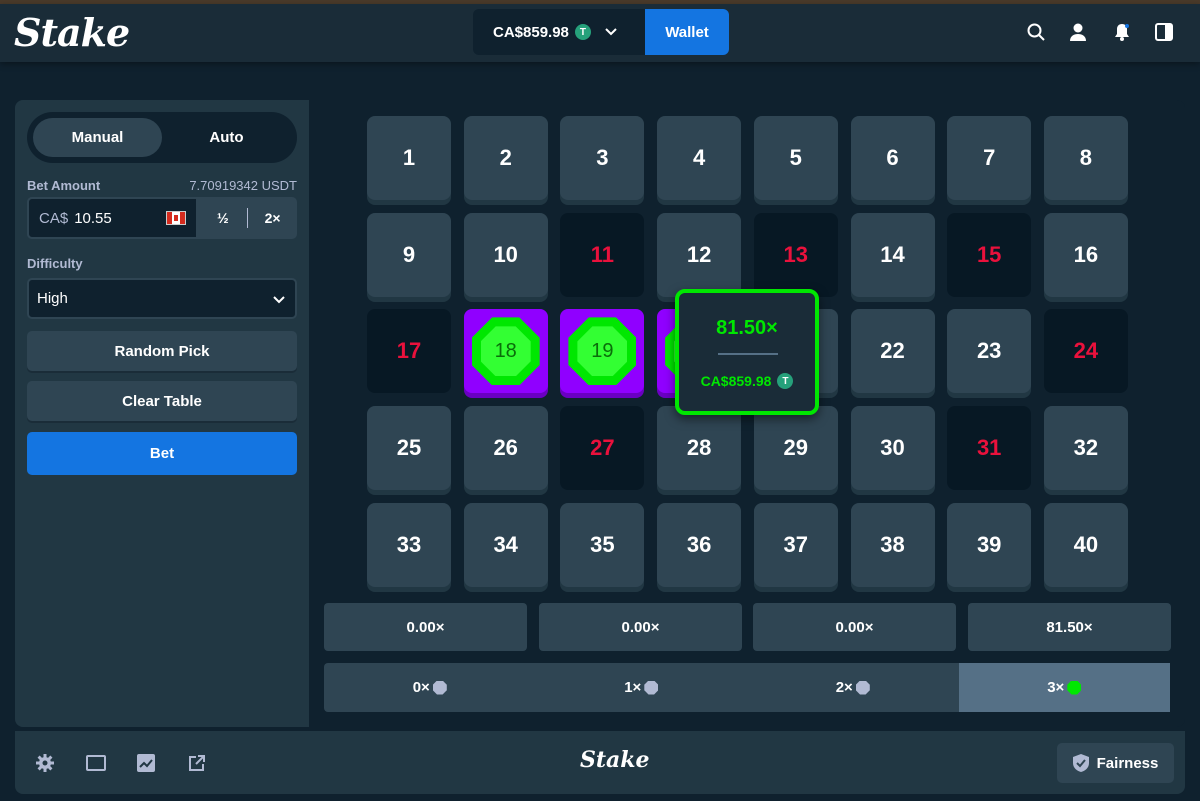 The width and height of the screenshot is (1200, 801). Describe the element at coordinates (795, 448) in the screenshot. I see `tile-29: 29` at that location.